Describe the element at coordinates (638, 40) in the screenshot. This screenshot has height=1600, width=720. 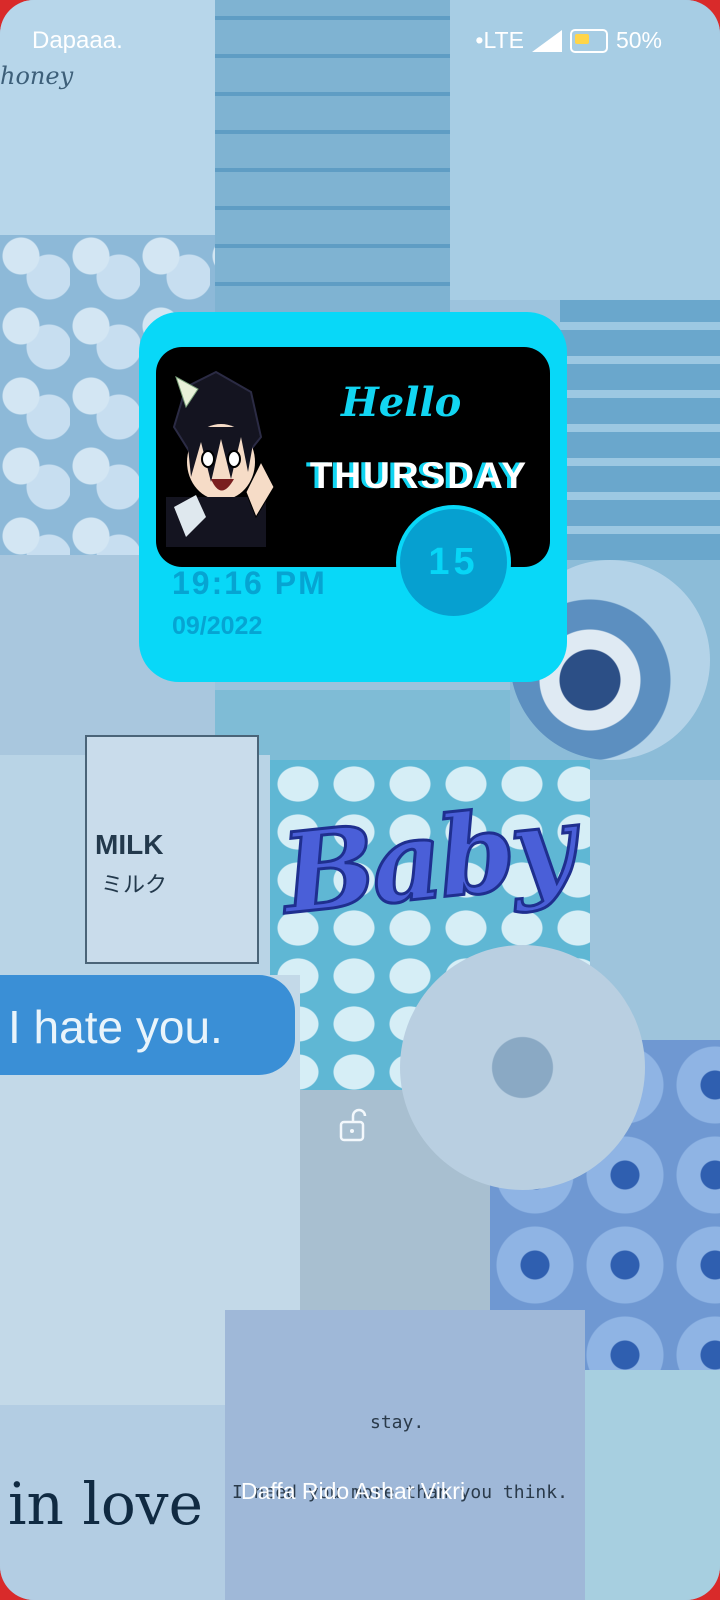
I see `battery-percent: 50%` at that location.